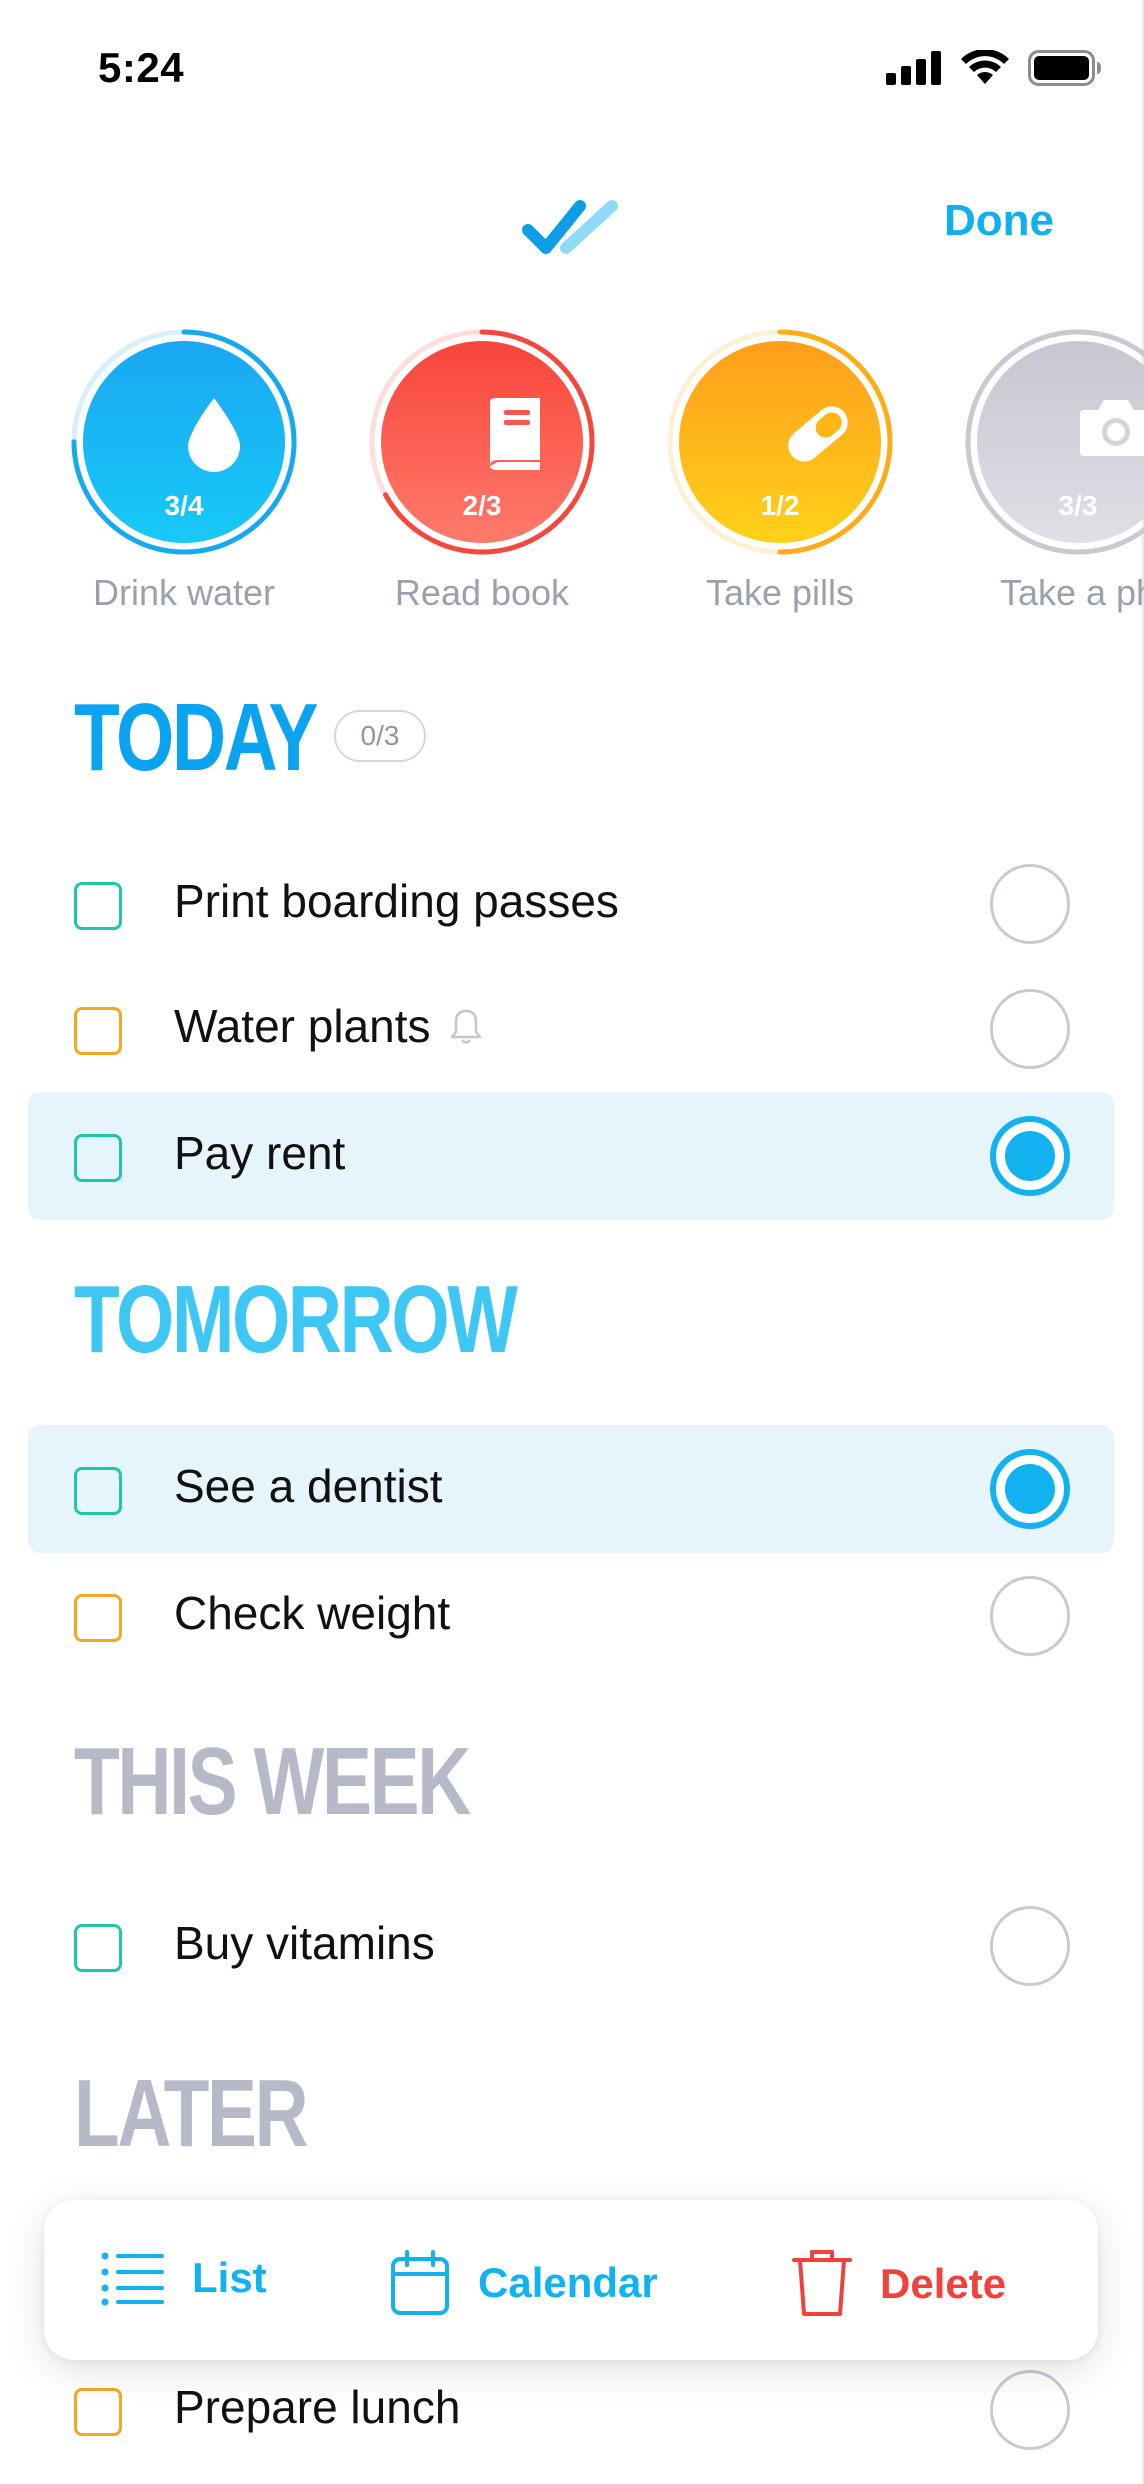 This screenshot has width=1144, height=2484. Describe the element at coordinates (571, 2410) in the screenshot. I see `task-row: Prepare lunch` at that location.